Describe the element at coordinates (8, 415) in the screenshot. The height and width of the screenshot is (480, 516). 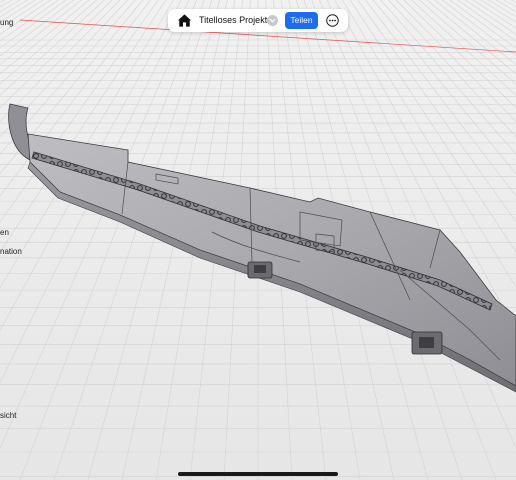
I see `side-label-4: sicht` at that location.